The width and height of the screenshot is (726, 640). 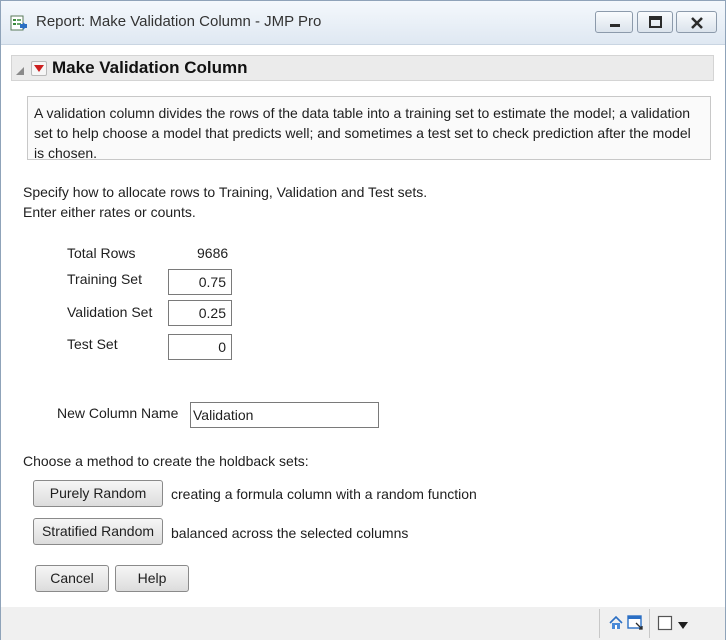 What do you see at coordinates (290, 533) in the screenshot?
I see `stratified-random-description: balanced across the selected columns` at bounding box center [290, 533].